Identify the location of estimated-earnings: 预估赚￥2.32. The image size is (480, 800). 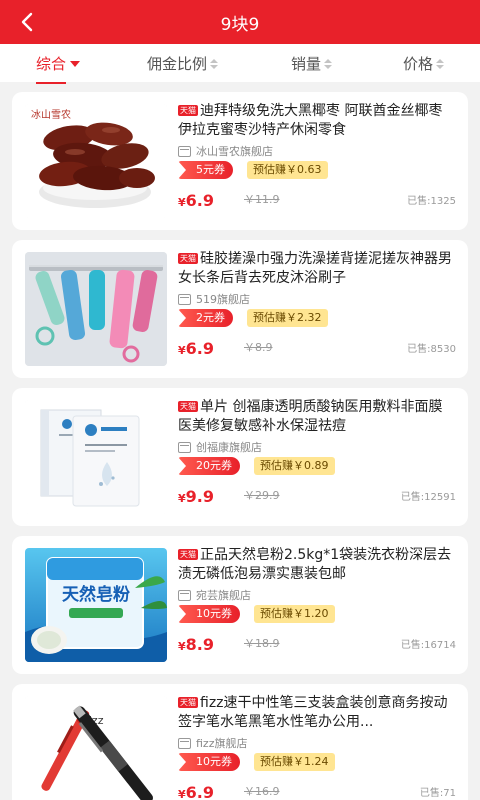
(287, 318).